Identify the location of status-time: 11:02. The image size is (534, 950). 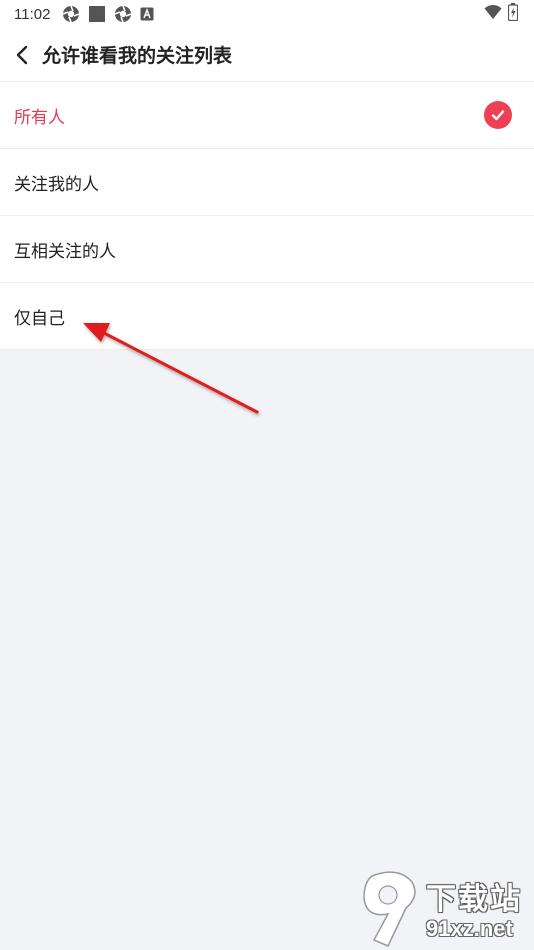
(32, 14).